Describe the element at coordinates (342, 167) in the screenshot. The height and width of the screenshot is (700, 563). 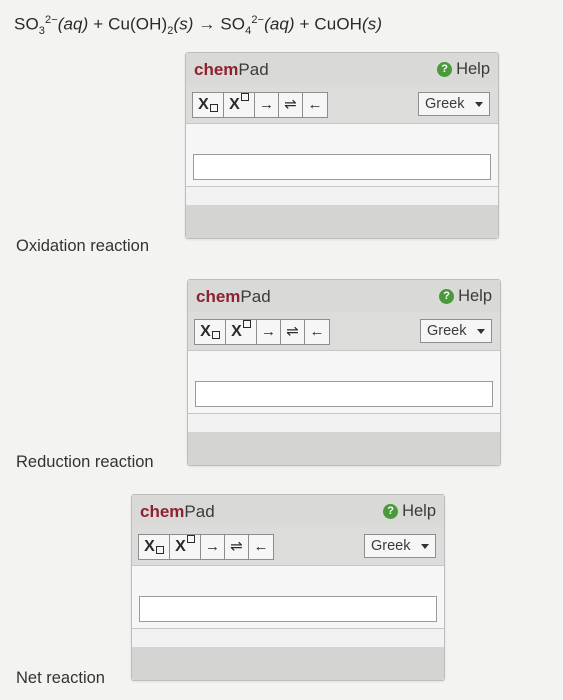
I see `oxidation-answer-input` at that location.